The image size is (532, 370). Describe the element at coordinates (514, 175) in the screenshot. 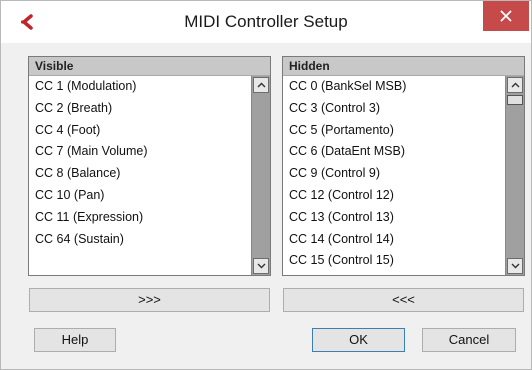

I see `hidden-scrollbar` at that location.